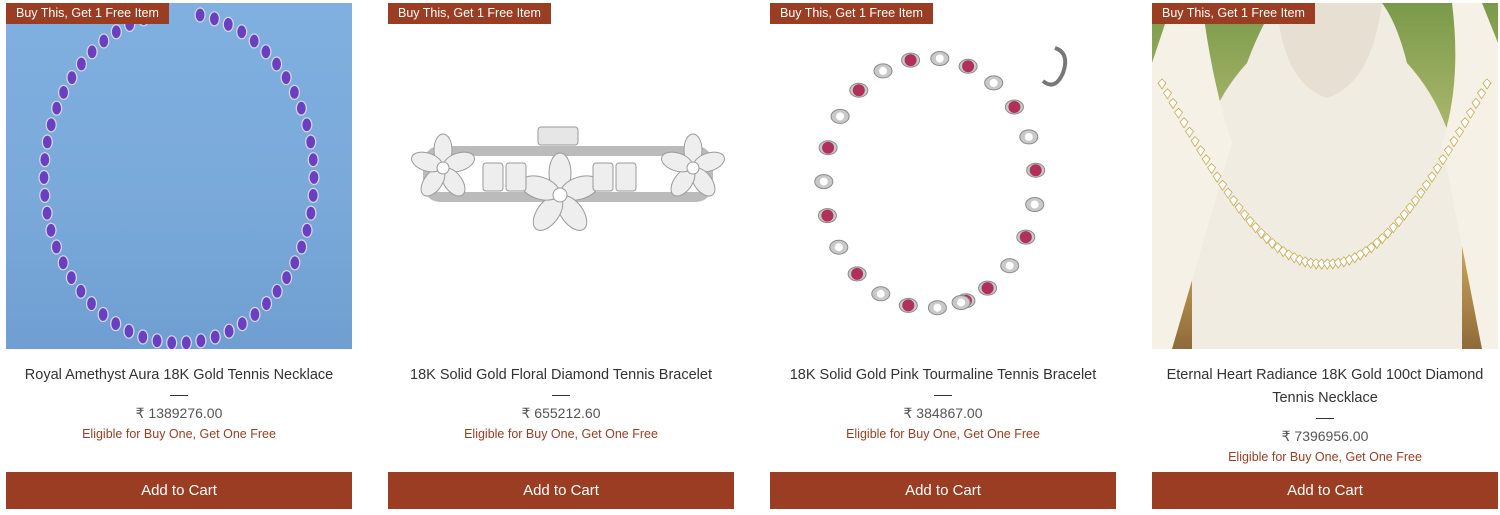  I want to click on tourmaline-bracelet-image, so click(941, 181).